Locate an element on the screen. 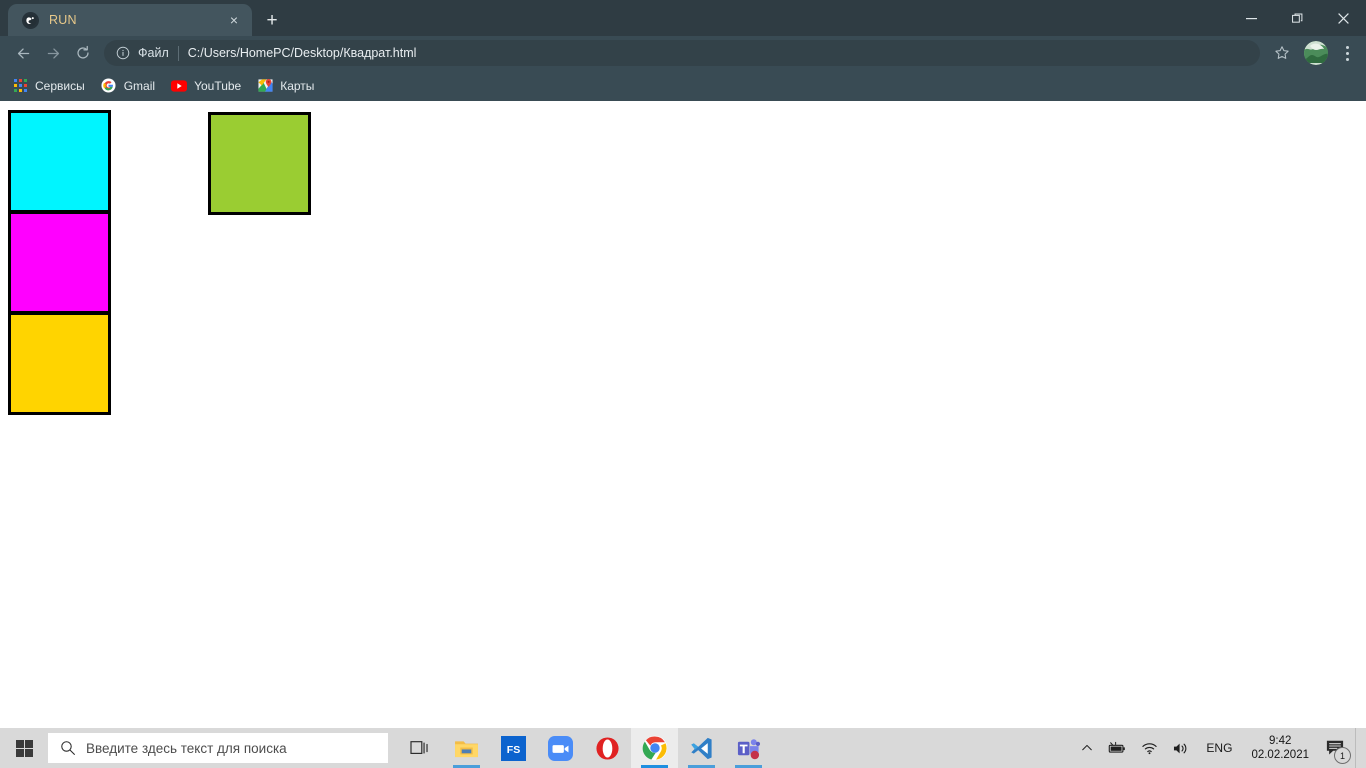  bookmark-services: Сервисы is located at coordinates (51, 86).